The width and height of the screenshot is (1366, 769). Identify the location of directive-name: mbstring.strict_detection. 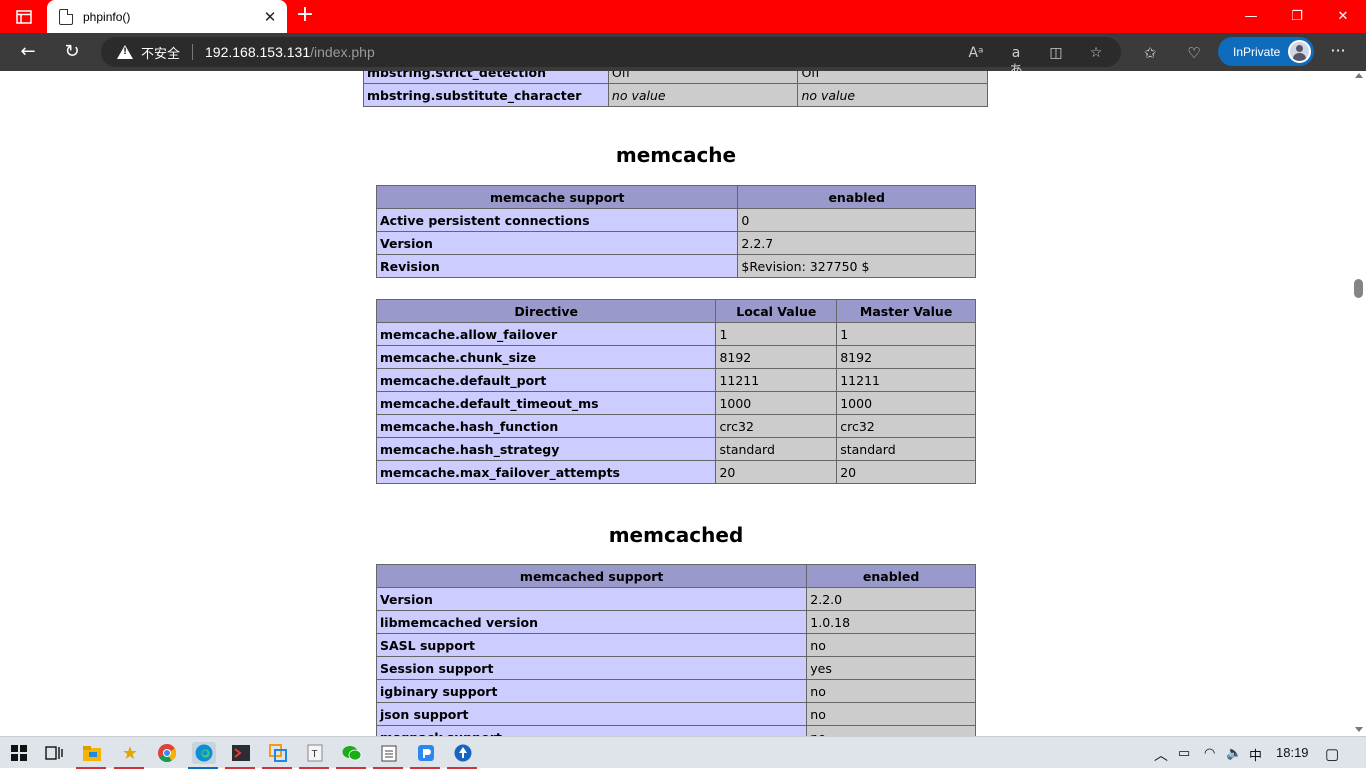
(486, 77).